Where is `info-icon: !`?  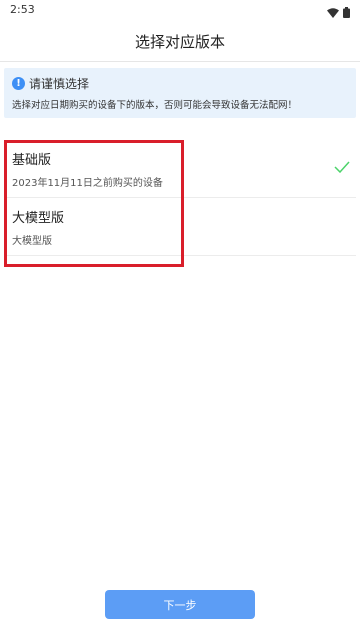
info-icon: ! is located at coordinates (18, 83).